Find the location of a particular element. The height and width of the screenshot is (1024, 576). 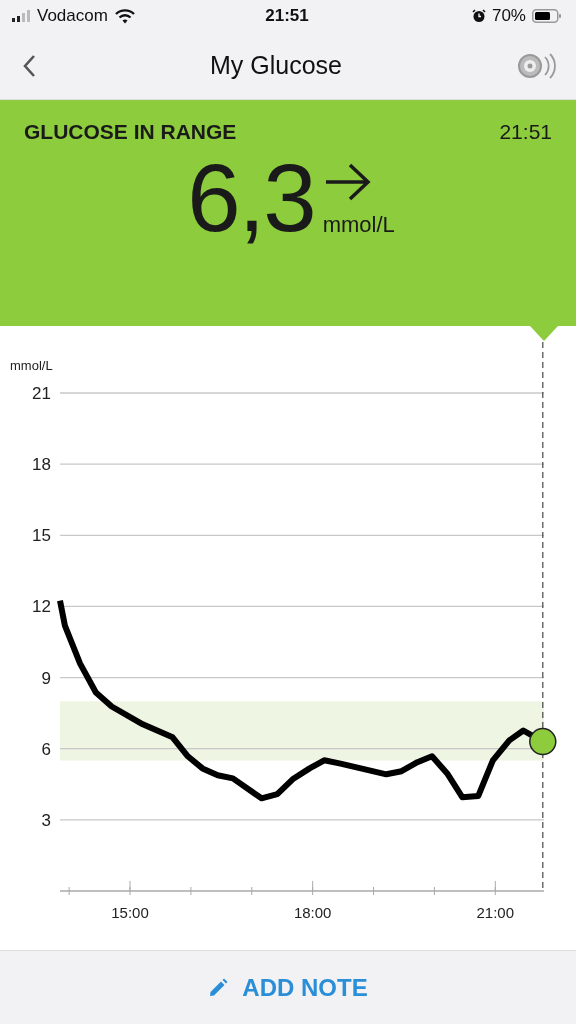

reading-time: 21:51 is located at coordinates (525, 132).